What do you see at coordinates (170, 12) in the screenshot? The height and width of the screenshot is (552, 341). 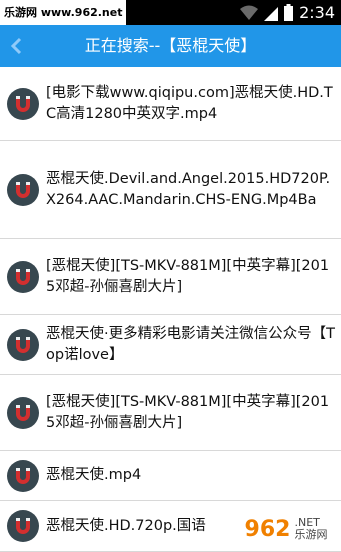 I see `status-bar: 乐游网 www.962.net 2:34` at bounding box center [170, 12].